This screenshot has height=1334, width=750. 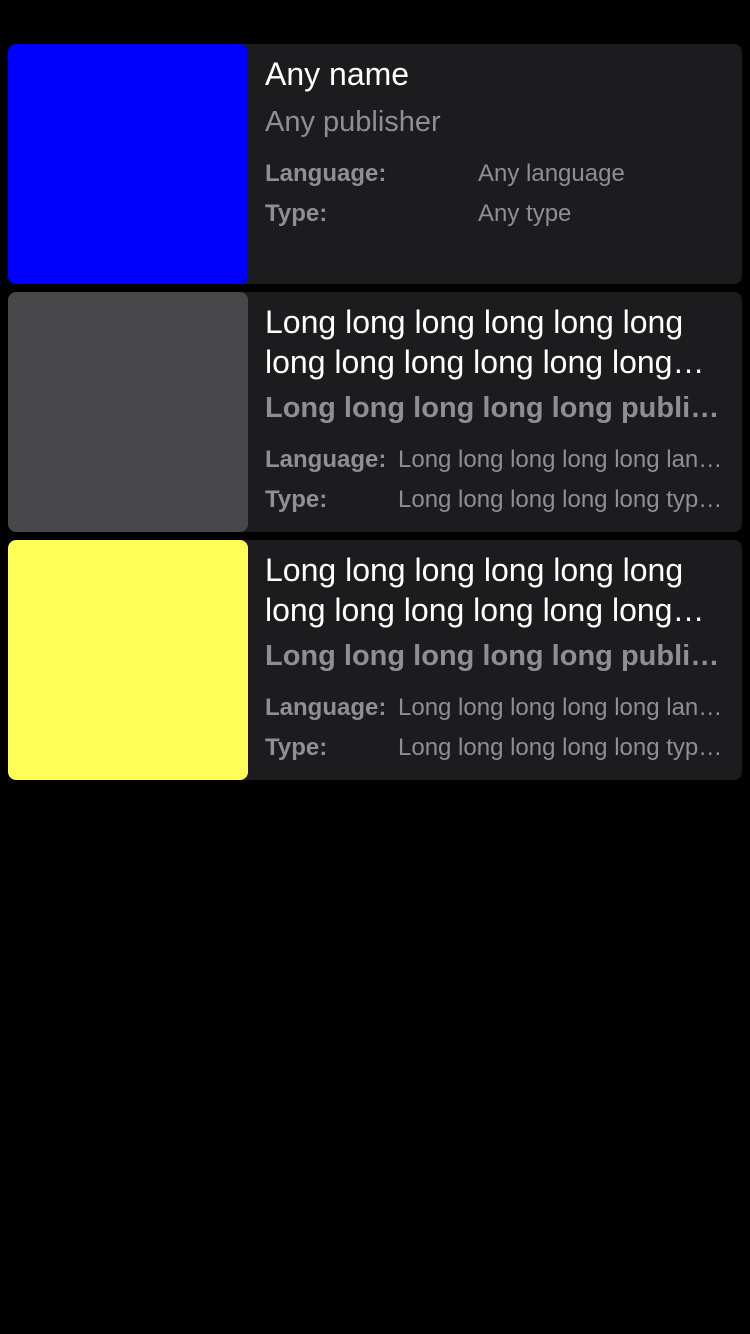 I want to click on language-row: Language: Any language, so click(x=498, y=174).